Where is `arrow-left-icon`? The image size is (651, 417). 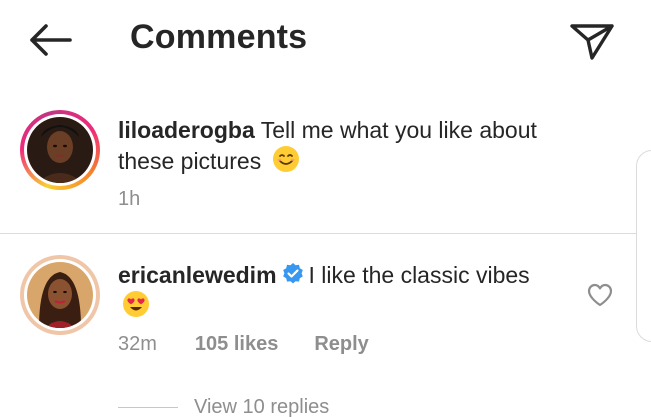
arrow-left-icon is located at coordinates (51, 40).